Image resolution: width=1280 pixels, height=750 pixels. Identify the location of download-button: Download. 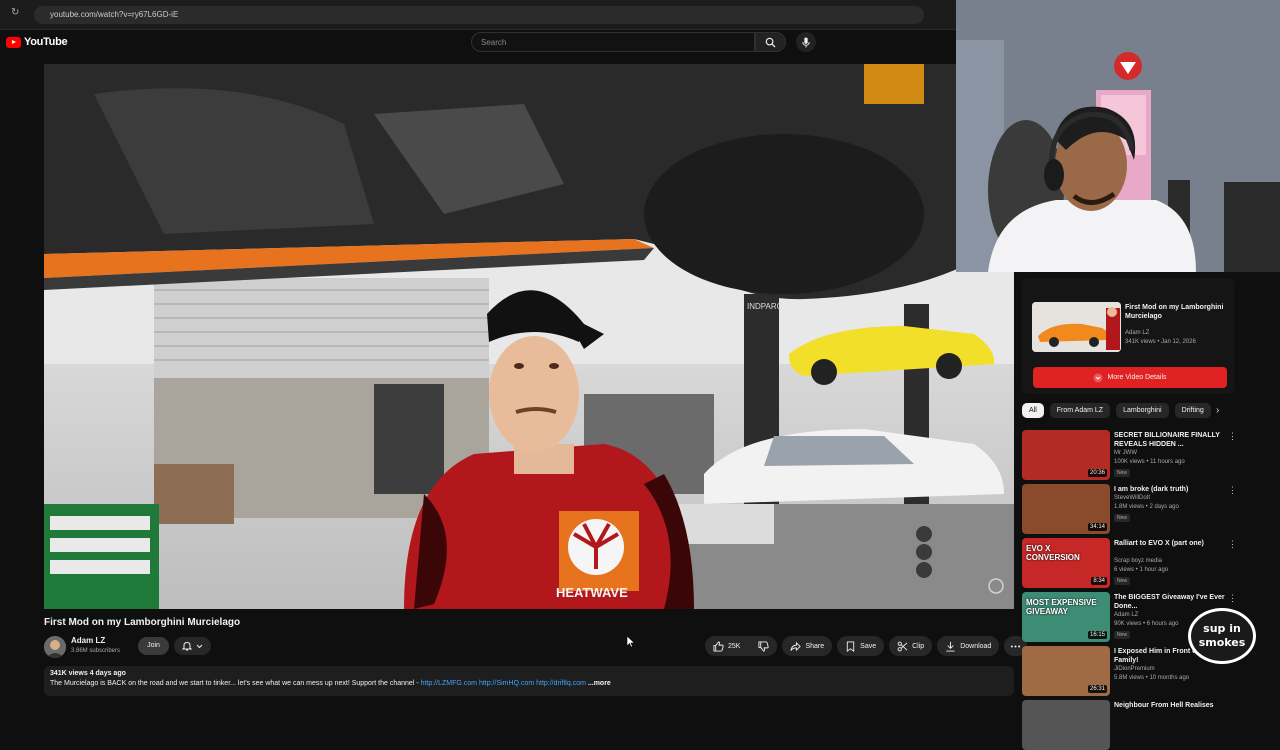
(968, 646).